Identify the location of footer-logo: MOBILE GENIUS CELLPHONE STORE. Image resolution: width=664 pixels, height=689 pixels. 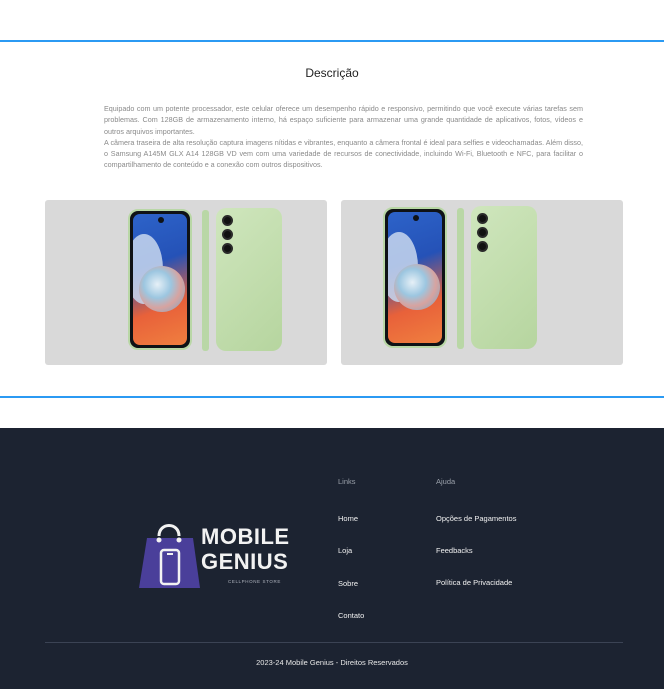
(216, 550).